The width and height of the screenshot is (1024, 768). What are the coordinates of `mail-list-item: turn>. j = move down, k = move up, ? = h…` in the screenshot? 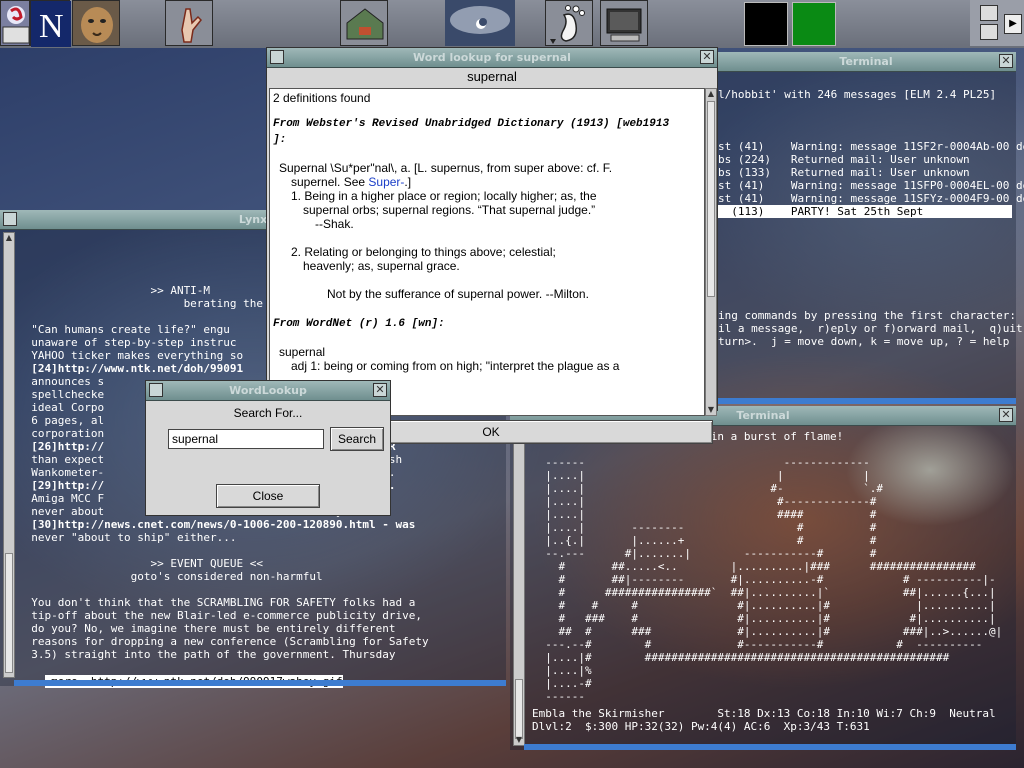 It's located at (865, 341).